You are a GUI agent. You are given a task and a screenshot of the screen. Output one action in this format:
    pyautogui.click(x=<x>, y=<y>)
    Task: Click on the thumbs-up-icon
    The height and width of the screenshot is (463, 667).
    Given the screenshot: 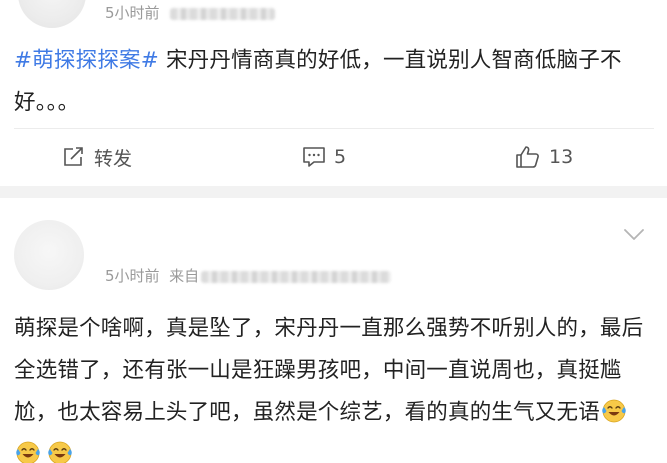 What is the action you would take?
    pyautogui.click(x=527, y=157)
    